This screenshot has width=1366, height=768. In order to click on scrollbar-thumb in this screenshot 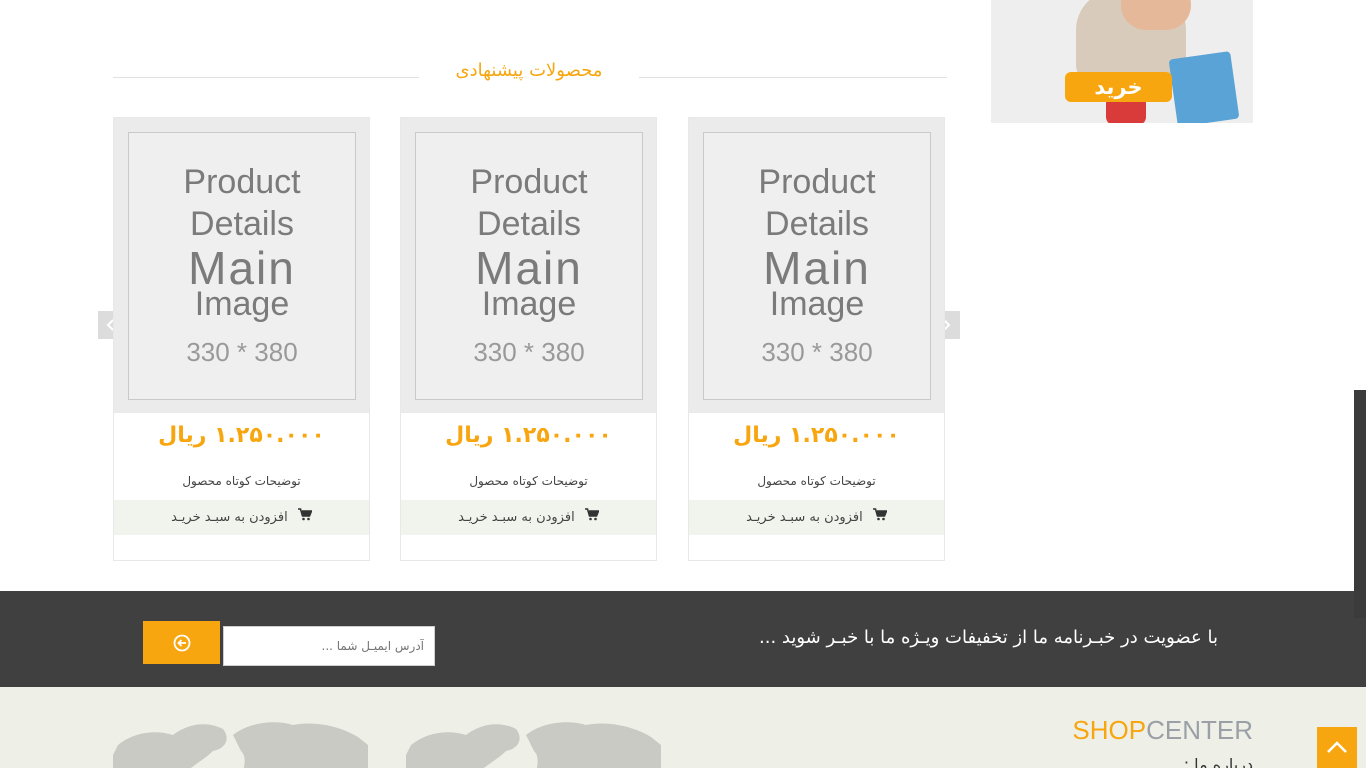, I will do `click(1360, 504)`.